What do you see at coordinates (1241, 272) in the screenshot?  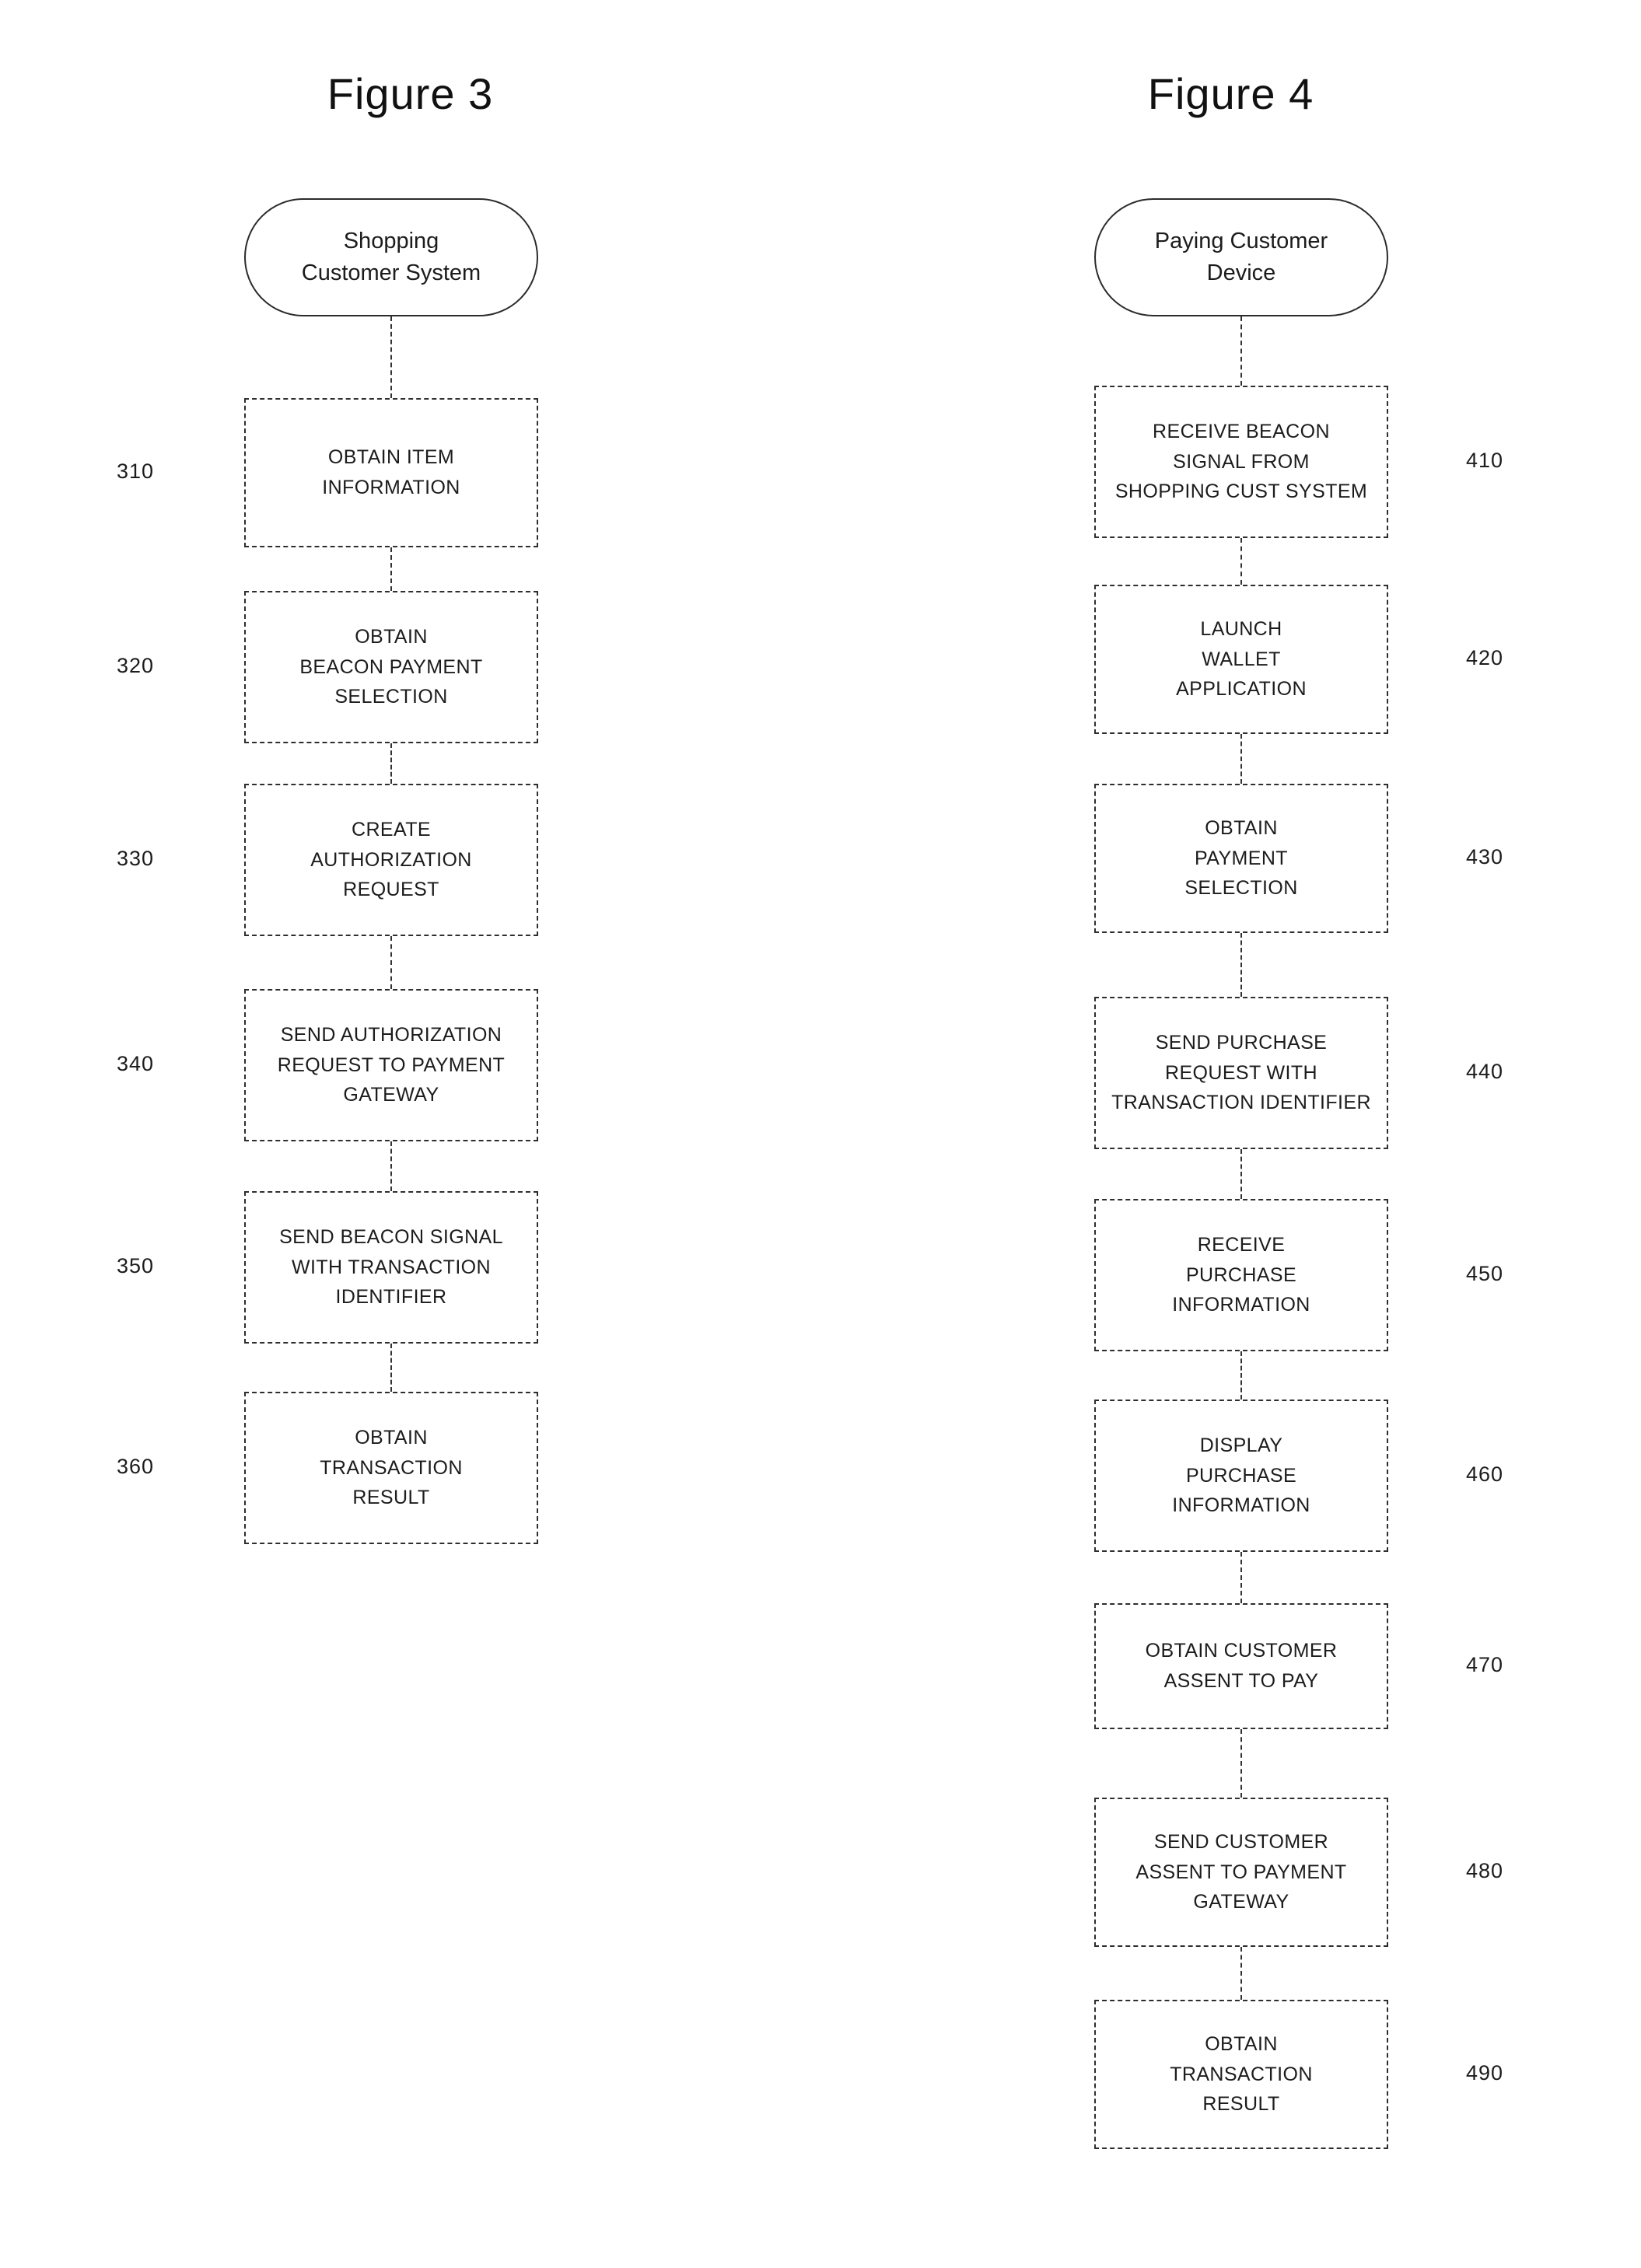 I see `terminal-line: Device` at bounding box center [1241, 272].